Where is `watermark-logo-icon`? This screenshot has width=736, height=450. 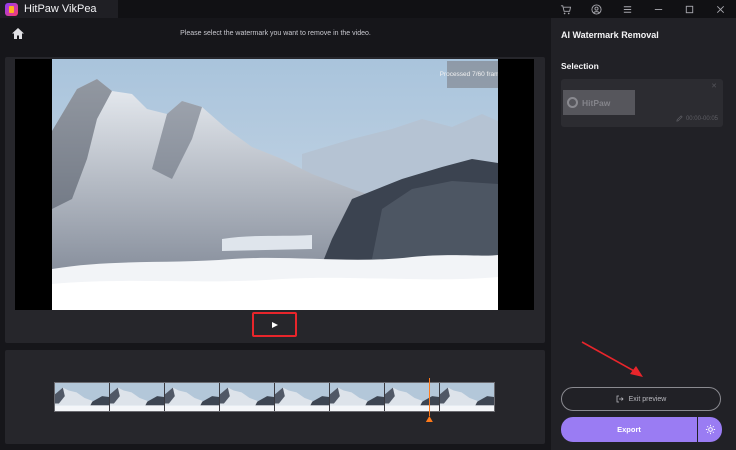 watermark-logo-icon is located at coordinates (572, 102).